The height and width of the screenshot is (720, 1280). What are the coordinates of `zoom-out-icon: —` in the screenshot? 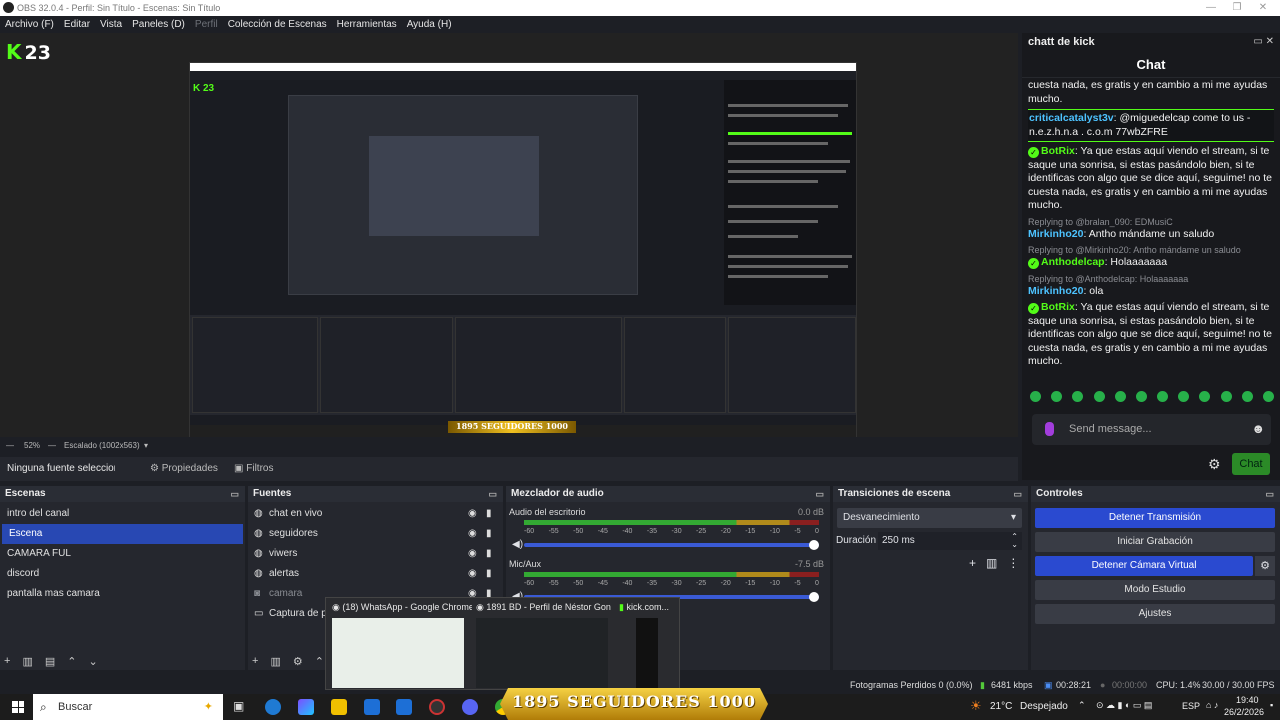 It's located at (10, 445).